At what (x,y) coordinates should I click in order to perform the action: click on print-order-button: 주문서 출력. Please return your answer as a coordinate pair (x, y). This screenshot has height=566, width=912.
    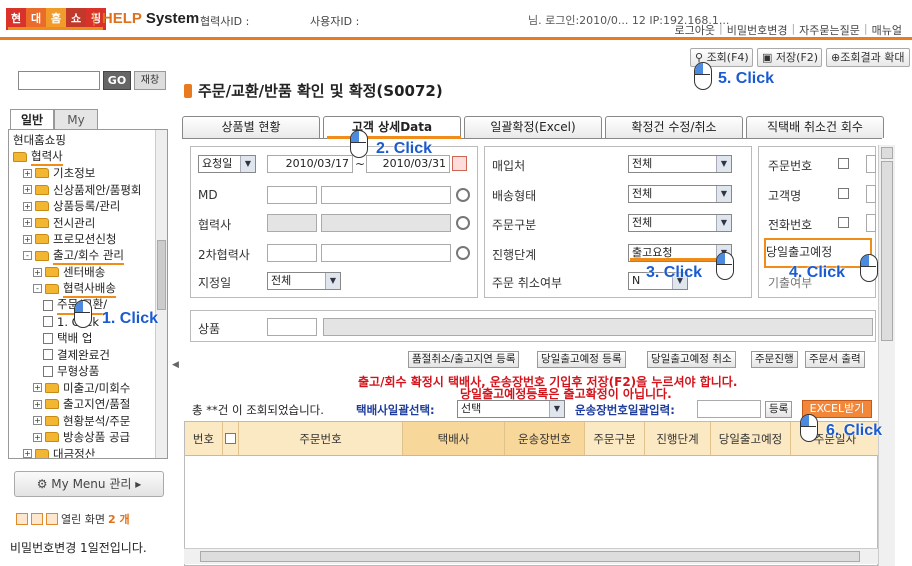
    Looking at the image, I should click on (835, 359).